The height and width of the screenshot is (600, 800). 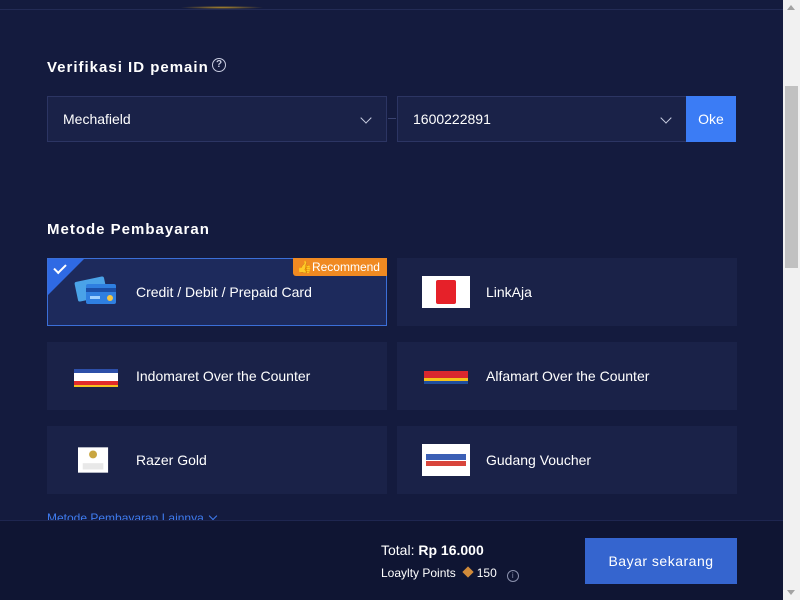 What do you see at coordinates (97, 119) in the screenshot?
I see `server-select-value: Mechafield` at bounding box center [97, 119].